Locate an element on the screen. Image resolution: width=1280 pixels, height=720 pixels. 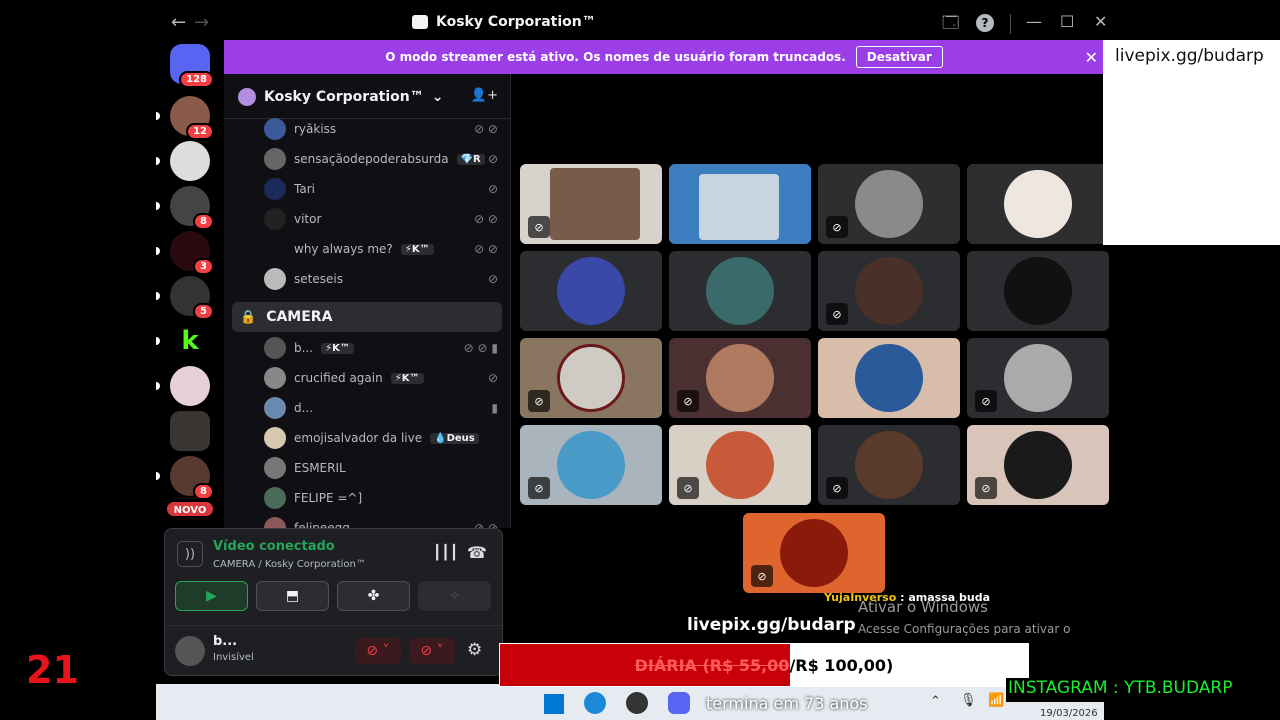
voice-member: crucified again ⚡K™ is located at coordinates (344, 378).